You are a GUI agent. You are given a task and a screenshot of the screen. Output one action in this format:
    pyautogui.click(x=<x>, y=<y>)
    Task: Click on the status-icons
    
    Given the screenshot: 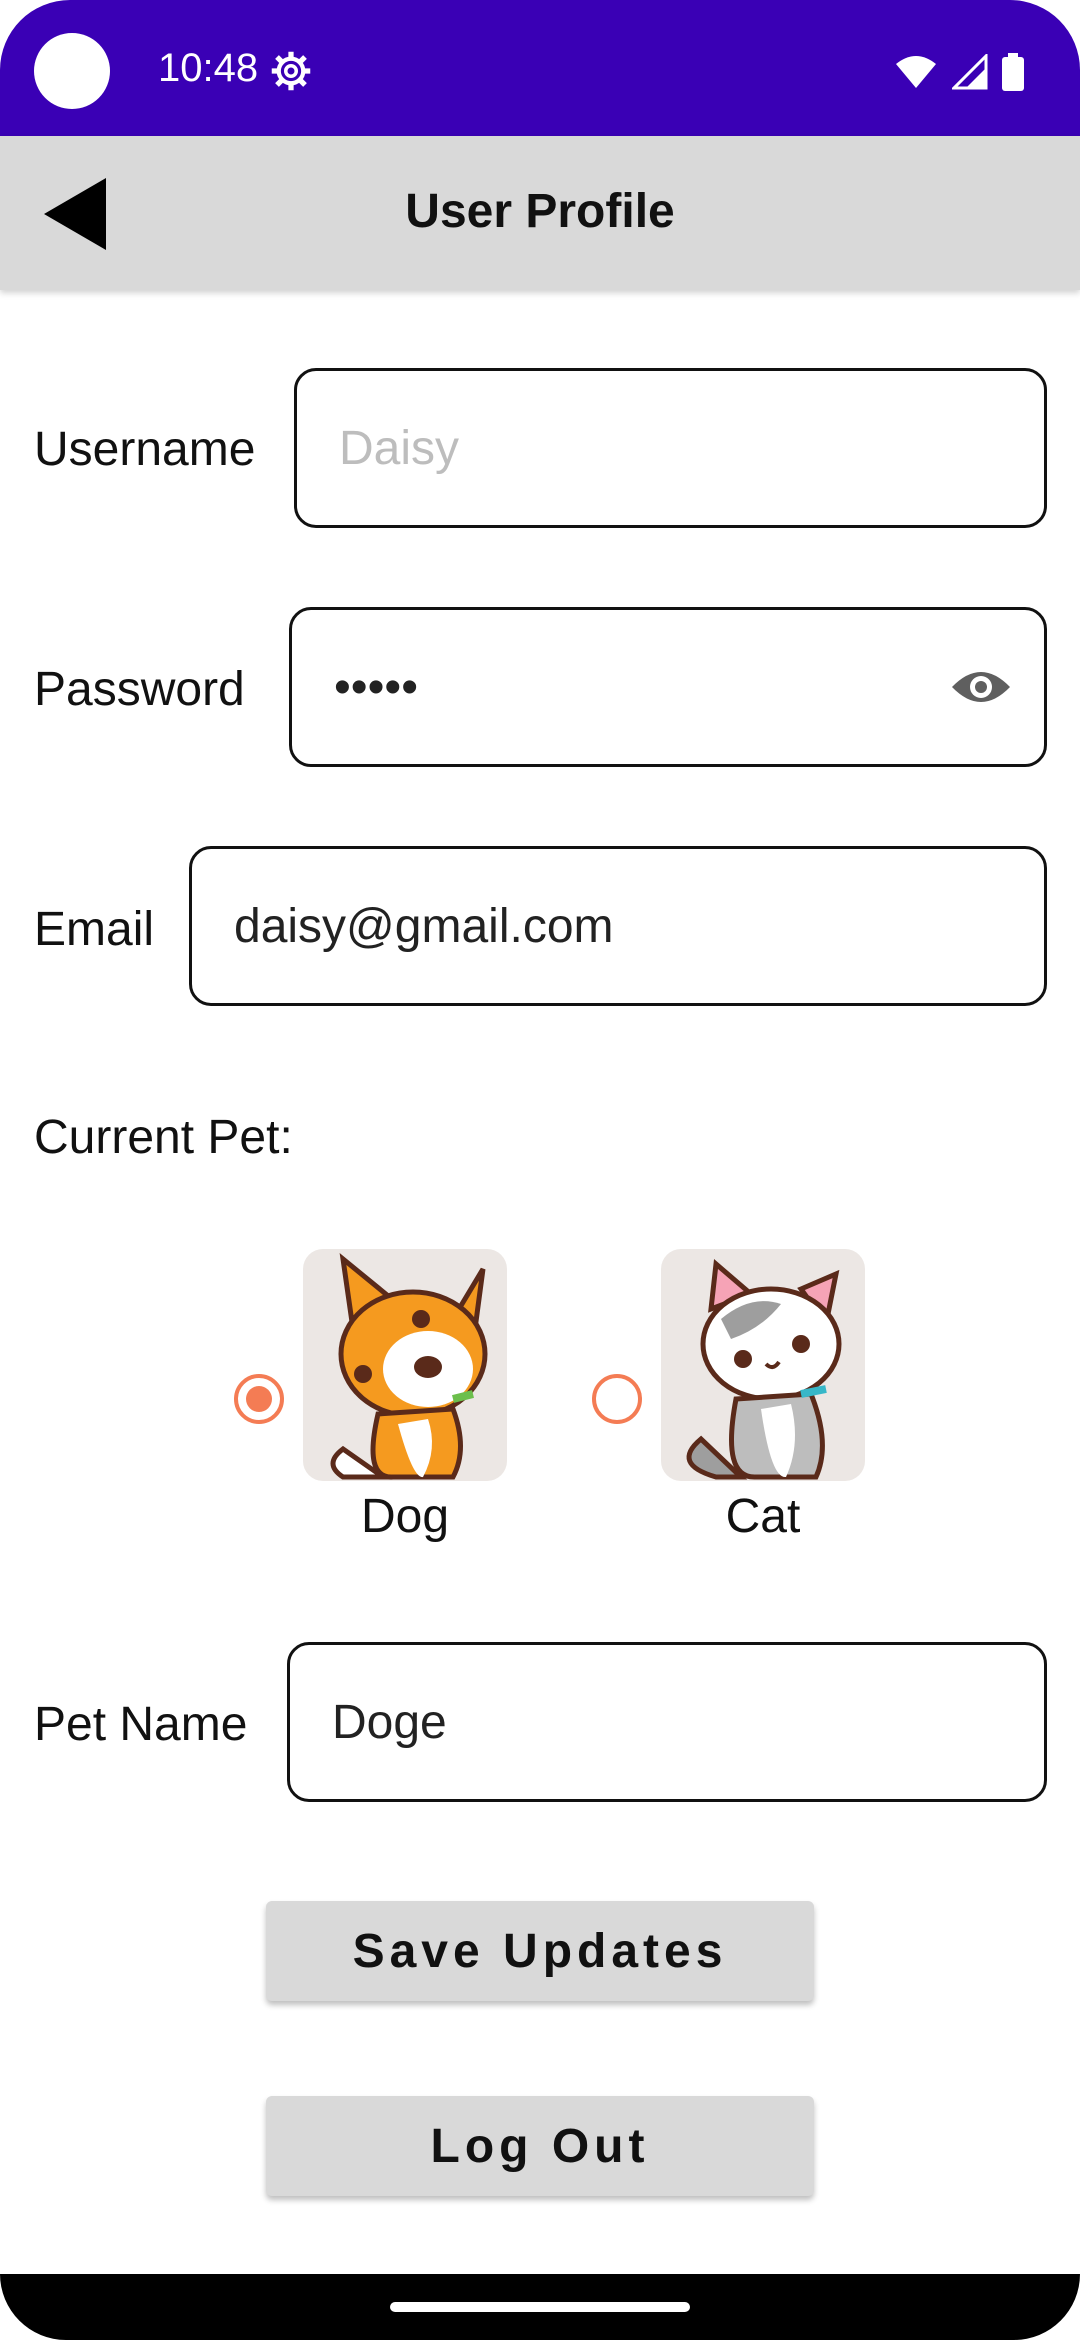 What is the action you would take?
    pyautogui.click(x=959, y=72)
    